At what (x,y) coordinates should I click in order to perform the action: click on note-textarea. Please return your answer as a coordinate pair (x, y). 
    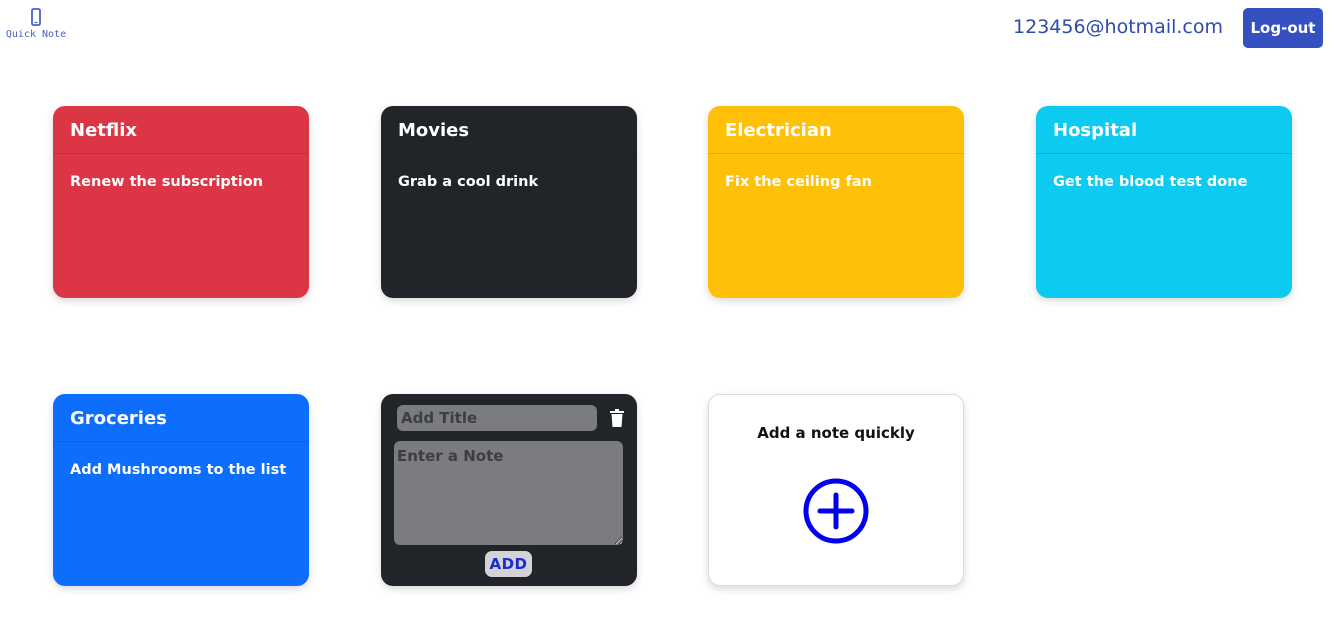
    Looking at the image, I should click on (508, 493).